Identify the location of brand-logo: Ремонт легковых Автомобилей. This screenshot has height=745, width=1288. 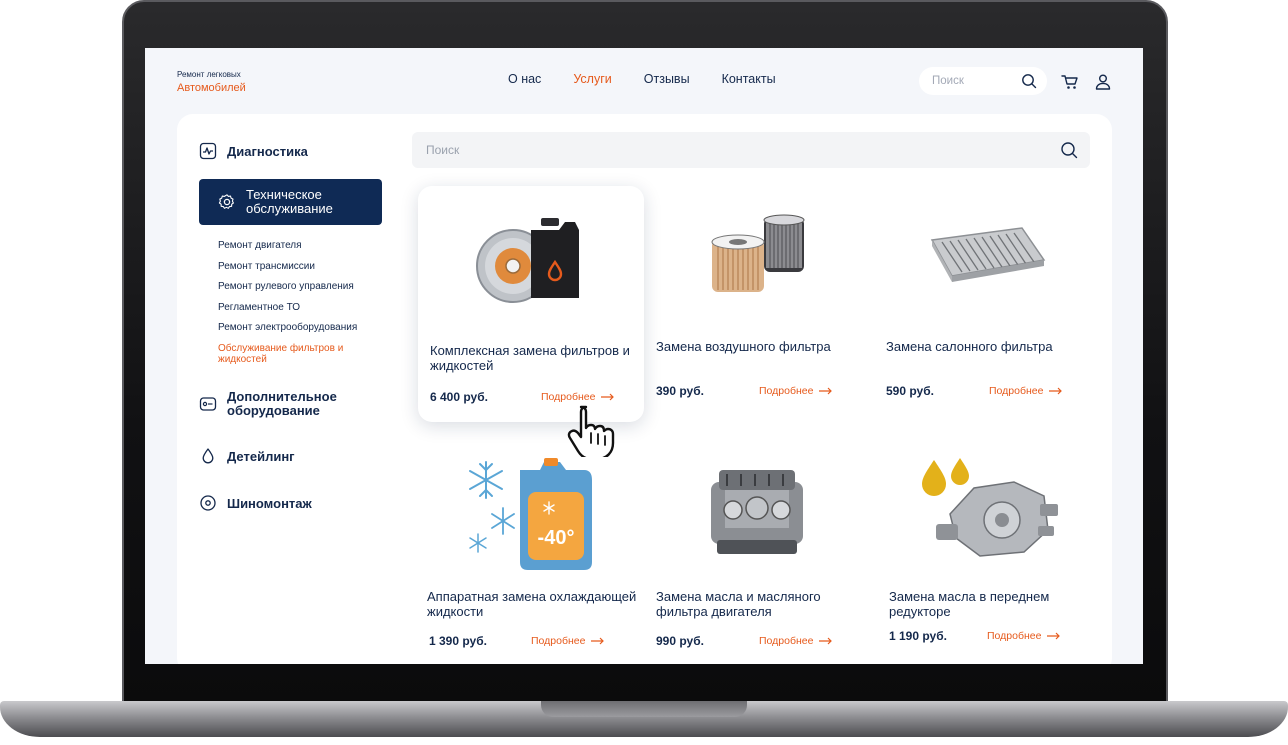
(211, 82).